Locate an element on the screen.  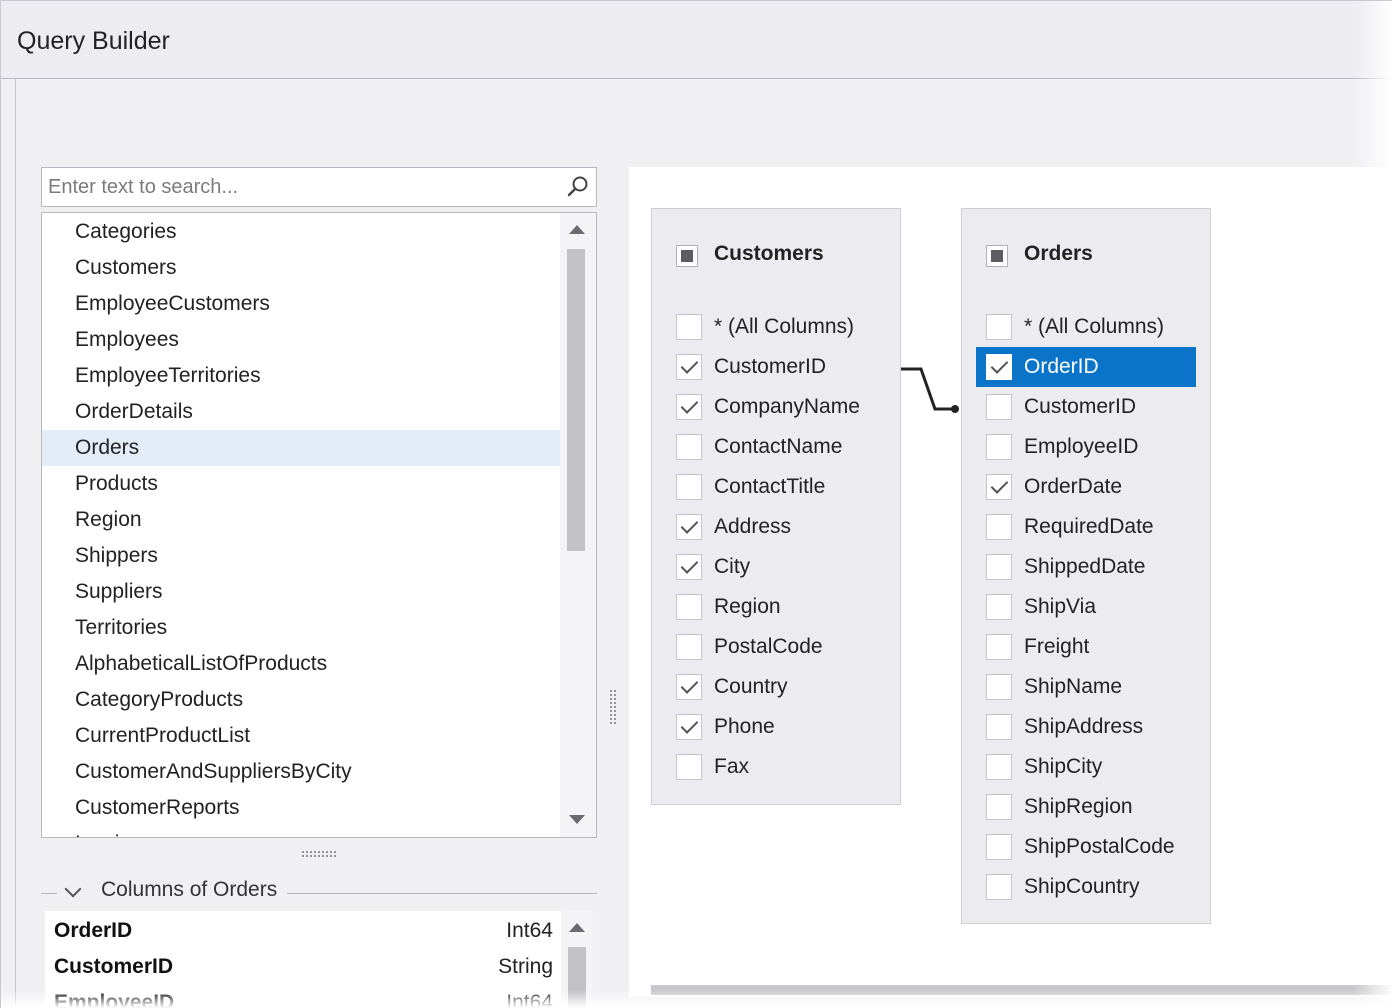
field-name: PostalCode is located at coordinates (768, 646).